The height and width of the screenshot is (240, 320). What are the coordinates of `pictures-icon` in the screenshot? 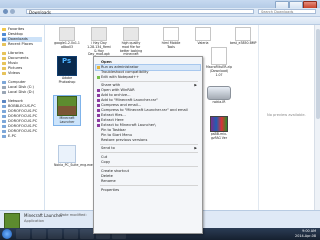 It's located at (4, 68).